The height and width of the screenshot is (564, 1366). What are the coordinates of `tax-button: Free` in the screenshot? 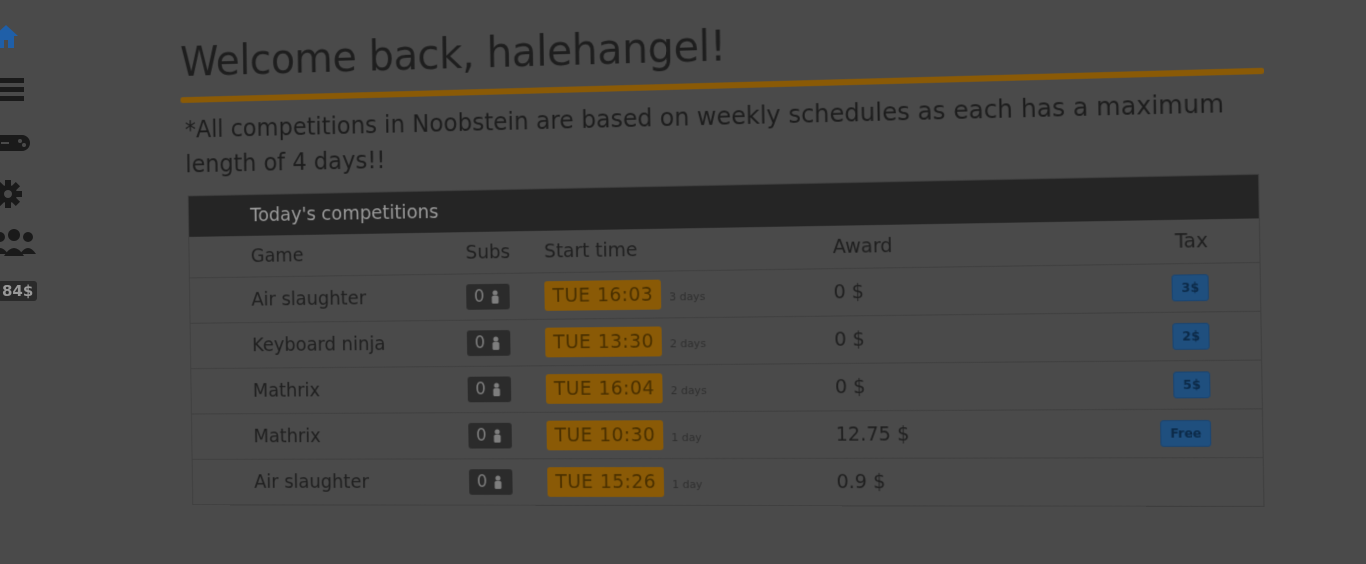 It's located at (1186, 433).